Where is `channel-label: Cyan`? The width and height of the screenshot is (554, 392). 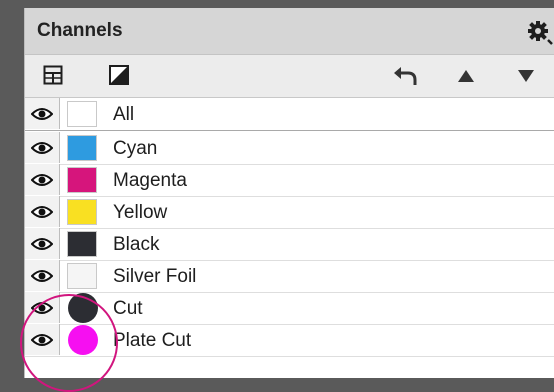 channel-label: Cyan is located at coordinates (135, 148).